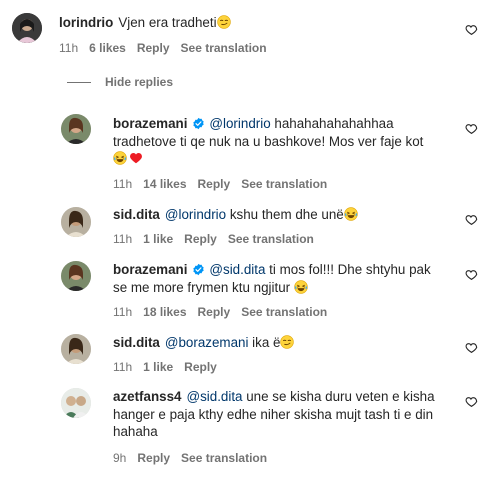  What do you see at coordinates (167, 22) in the screenshot?
I see `comment-body: Vjen era tradheti` at bounding box center [167, 22].